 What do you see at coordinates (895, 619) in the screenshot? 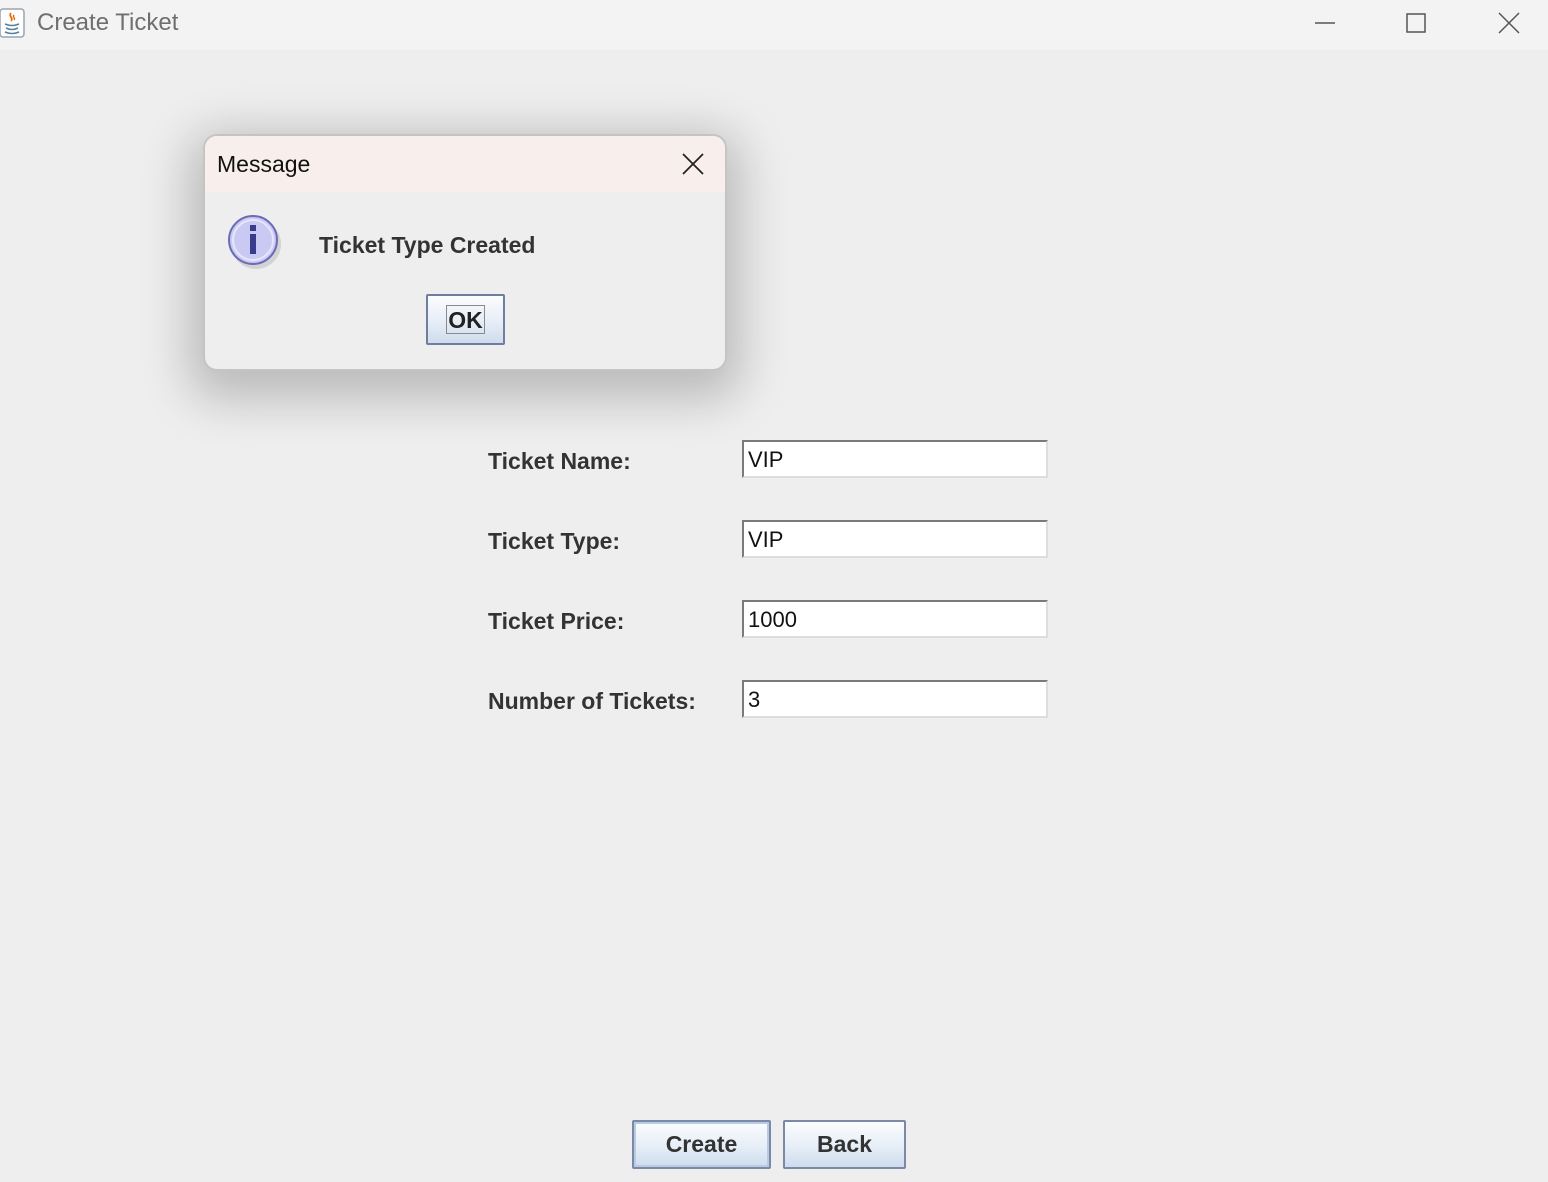
I see `ticket-price-input: 1000` at bounding box center [895, 619].